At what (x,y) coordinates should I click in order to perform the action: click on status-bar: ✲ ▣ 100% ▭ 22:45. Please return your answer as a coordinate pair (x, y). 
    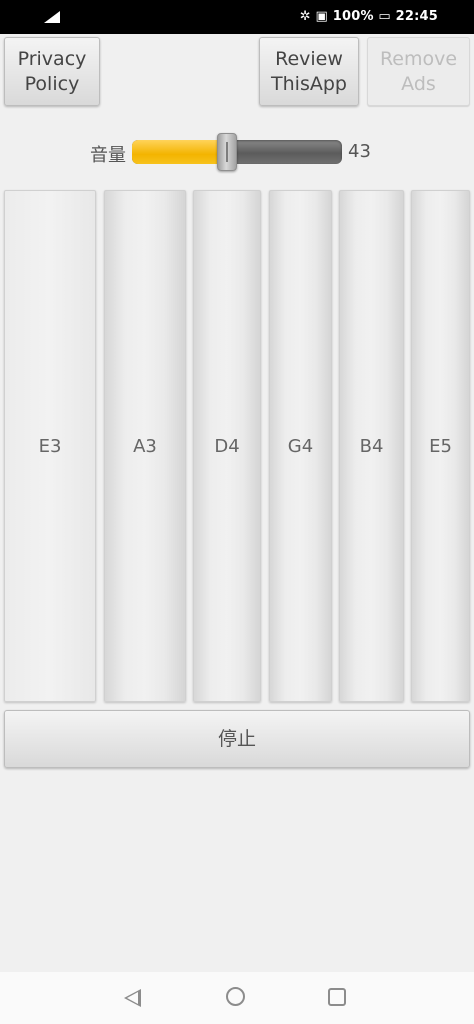
    Looking at the image, I should click on (237, 17).